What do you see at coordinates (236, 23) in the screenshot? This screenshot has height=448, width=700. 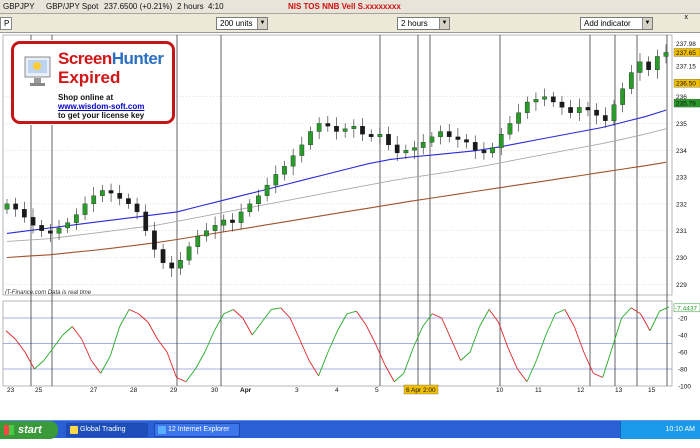 I see `units-value: 200 units` at bounding box center [236, 23].